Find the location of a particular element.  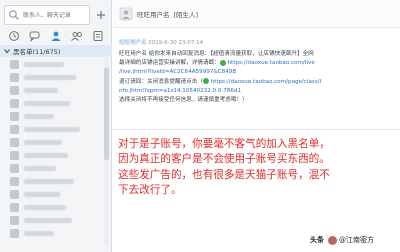

divider is located at coordinates (256, 129).